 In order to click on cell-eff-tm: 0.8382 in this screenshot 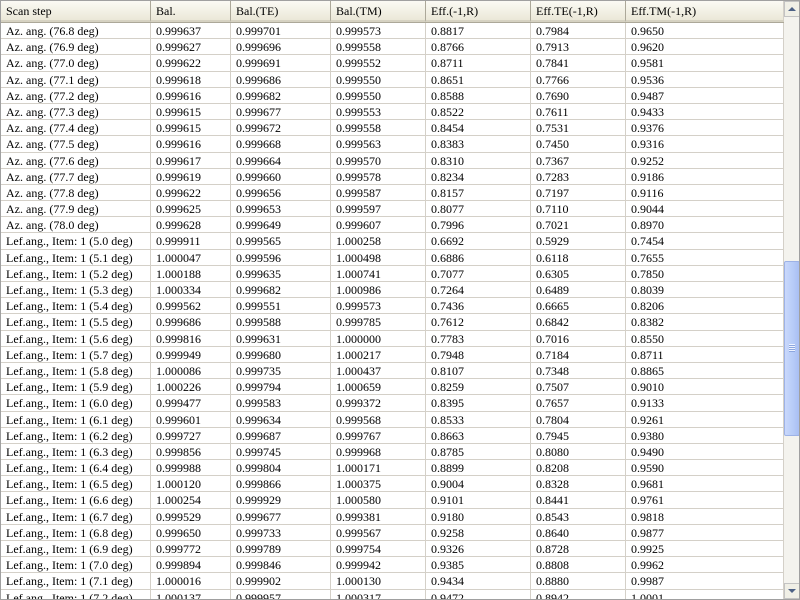, I will do `click(705, 322)`.